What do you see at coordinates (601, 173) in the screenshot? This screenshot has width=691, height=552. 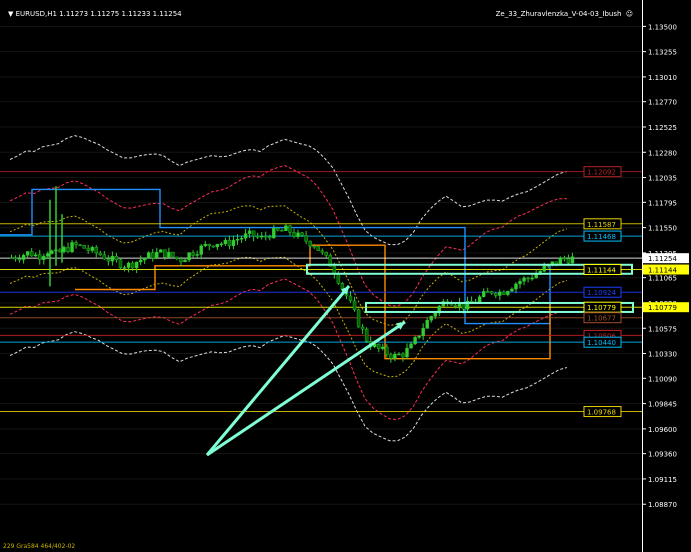 I see `level-1.12092-label: 1.12092` at bounding box center [601, 173].